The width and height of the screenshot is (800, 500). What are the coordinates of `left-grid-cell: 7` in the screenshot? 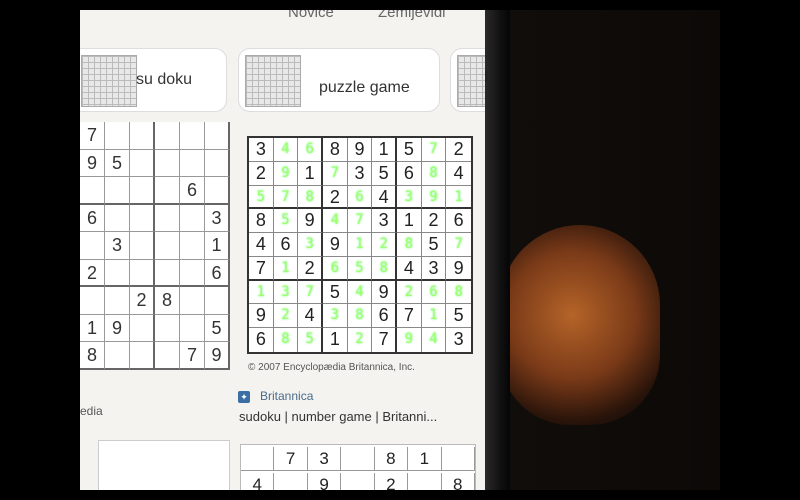 It's located at (192, 356).